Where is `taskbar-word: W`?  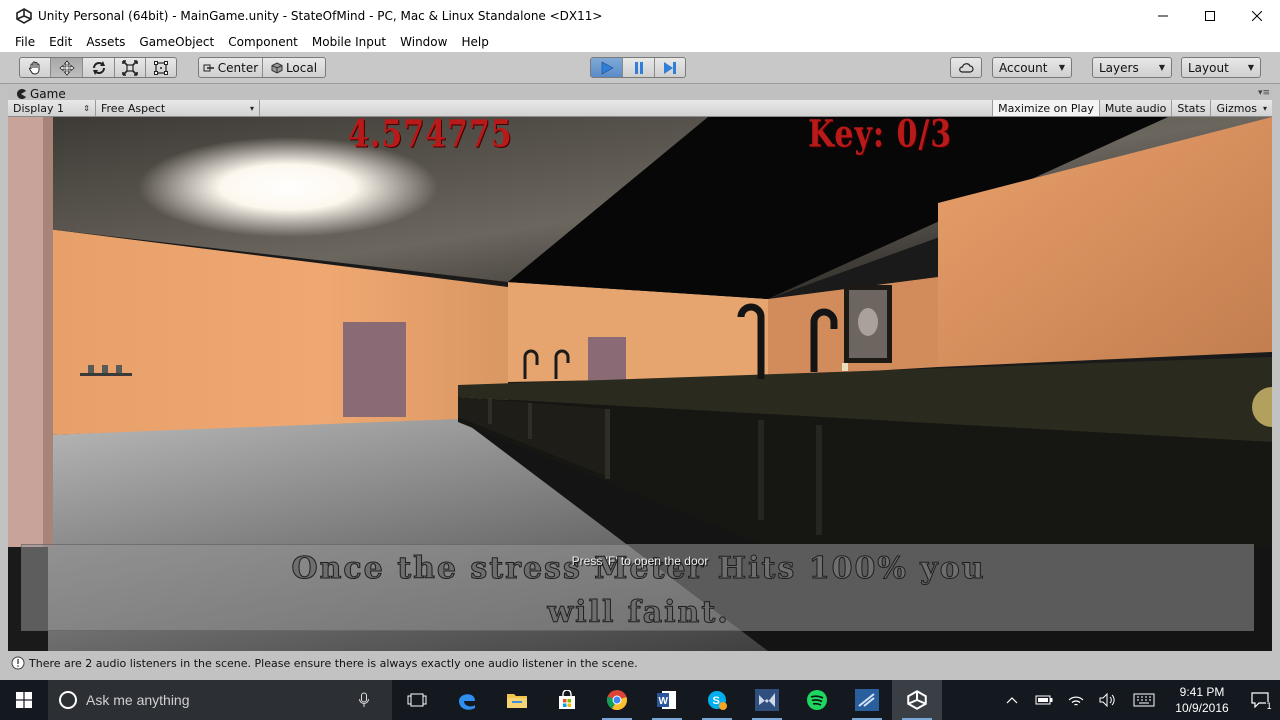 taskbar-word: W is located at coordinates (667, 700).